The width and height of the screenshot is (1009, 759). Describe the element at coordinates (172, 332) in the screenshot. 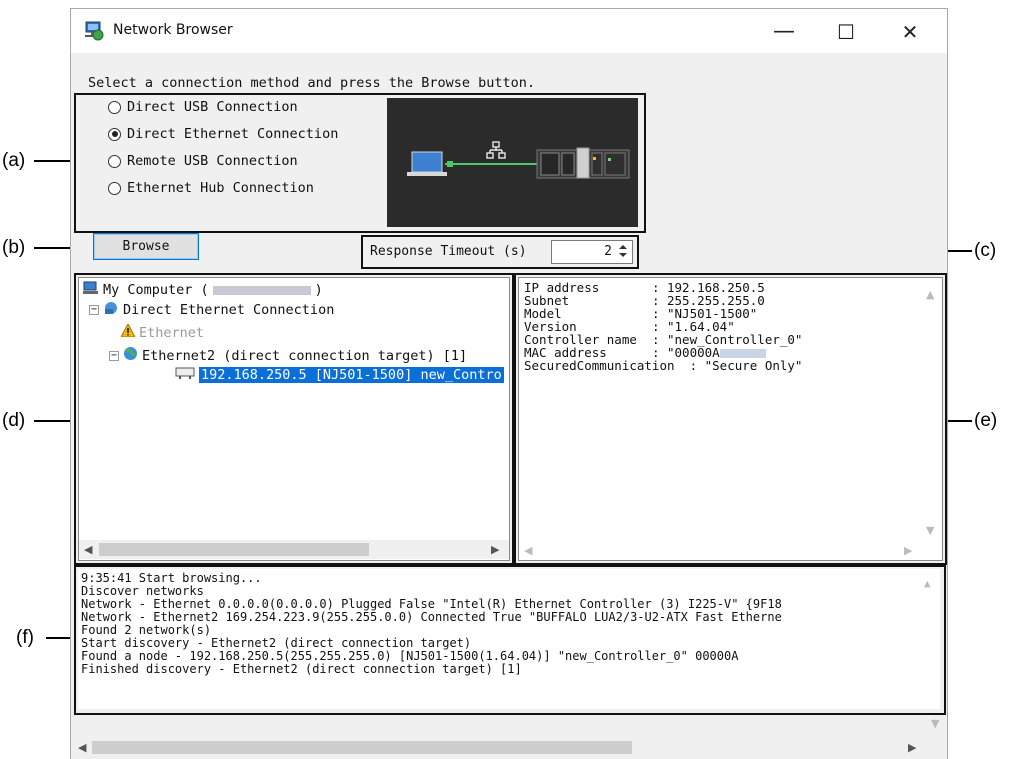

I see `tree-label: Ethernet` at that location.